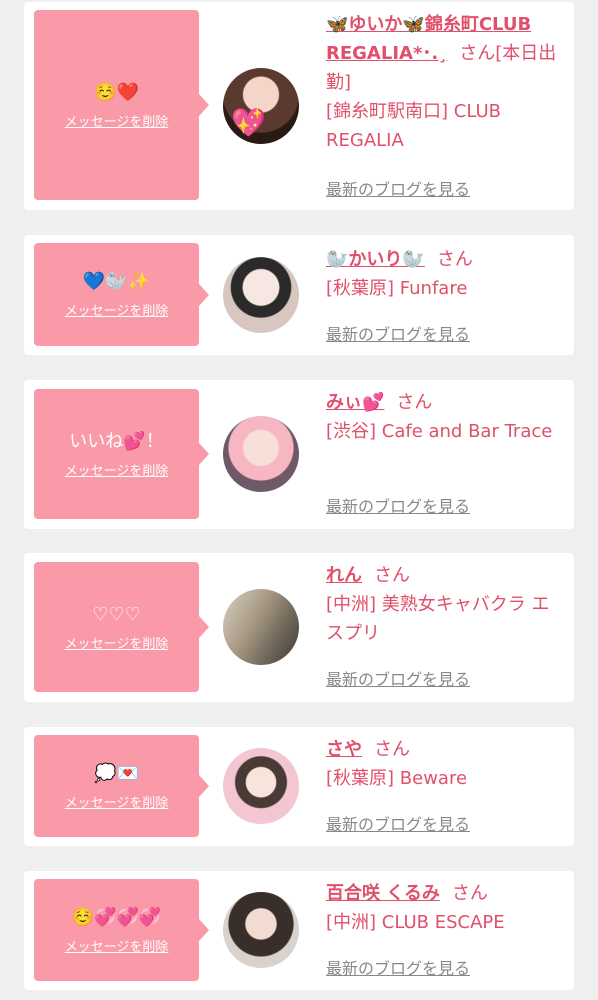 This screenshot has height=1000, width=598. Describe the element at coordinates (446, 908) in the screenshot. I see `user-info: 百合咲 くるみ さん [中洲] CLUB ESCAPE` at that location.